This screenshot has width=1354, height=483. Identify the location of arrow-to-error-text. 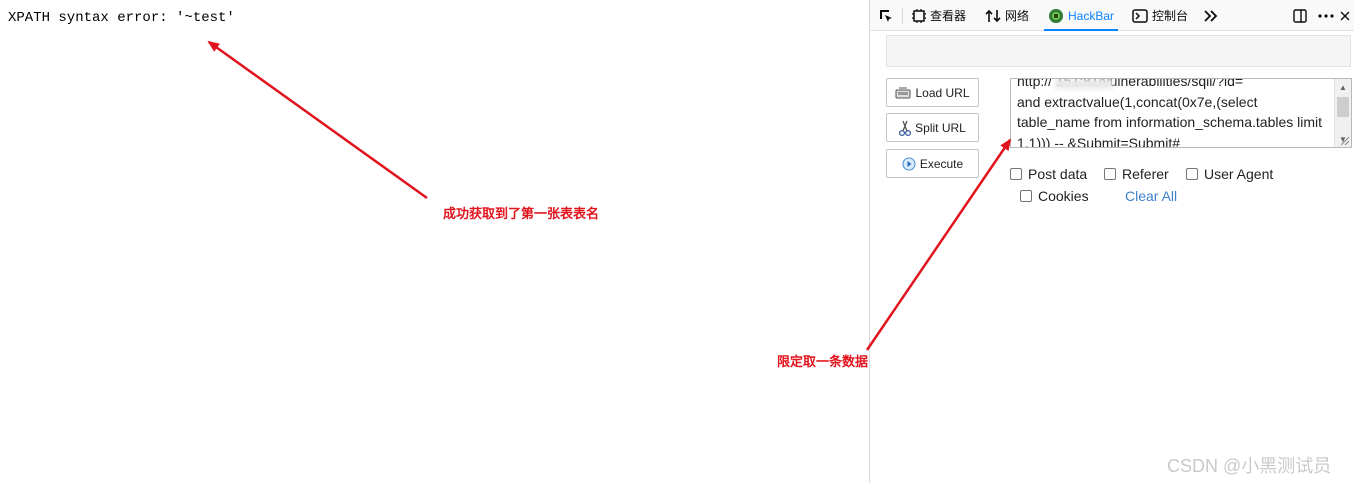
(317, 120).